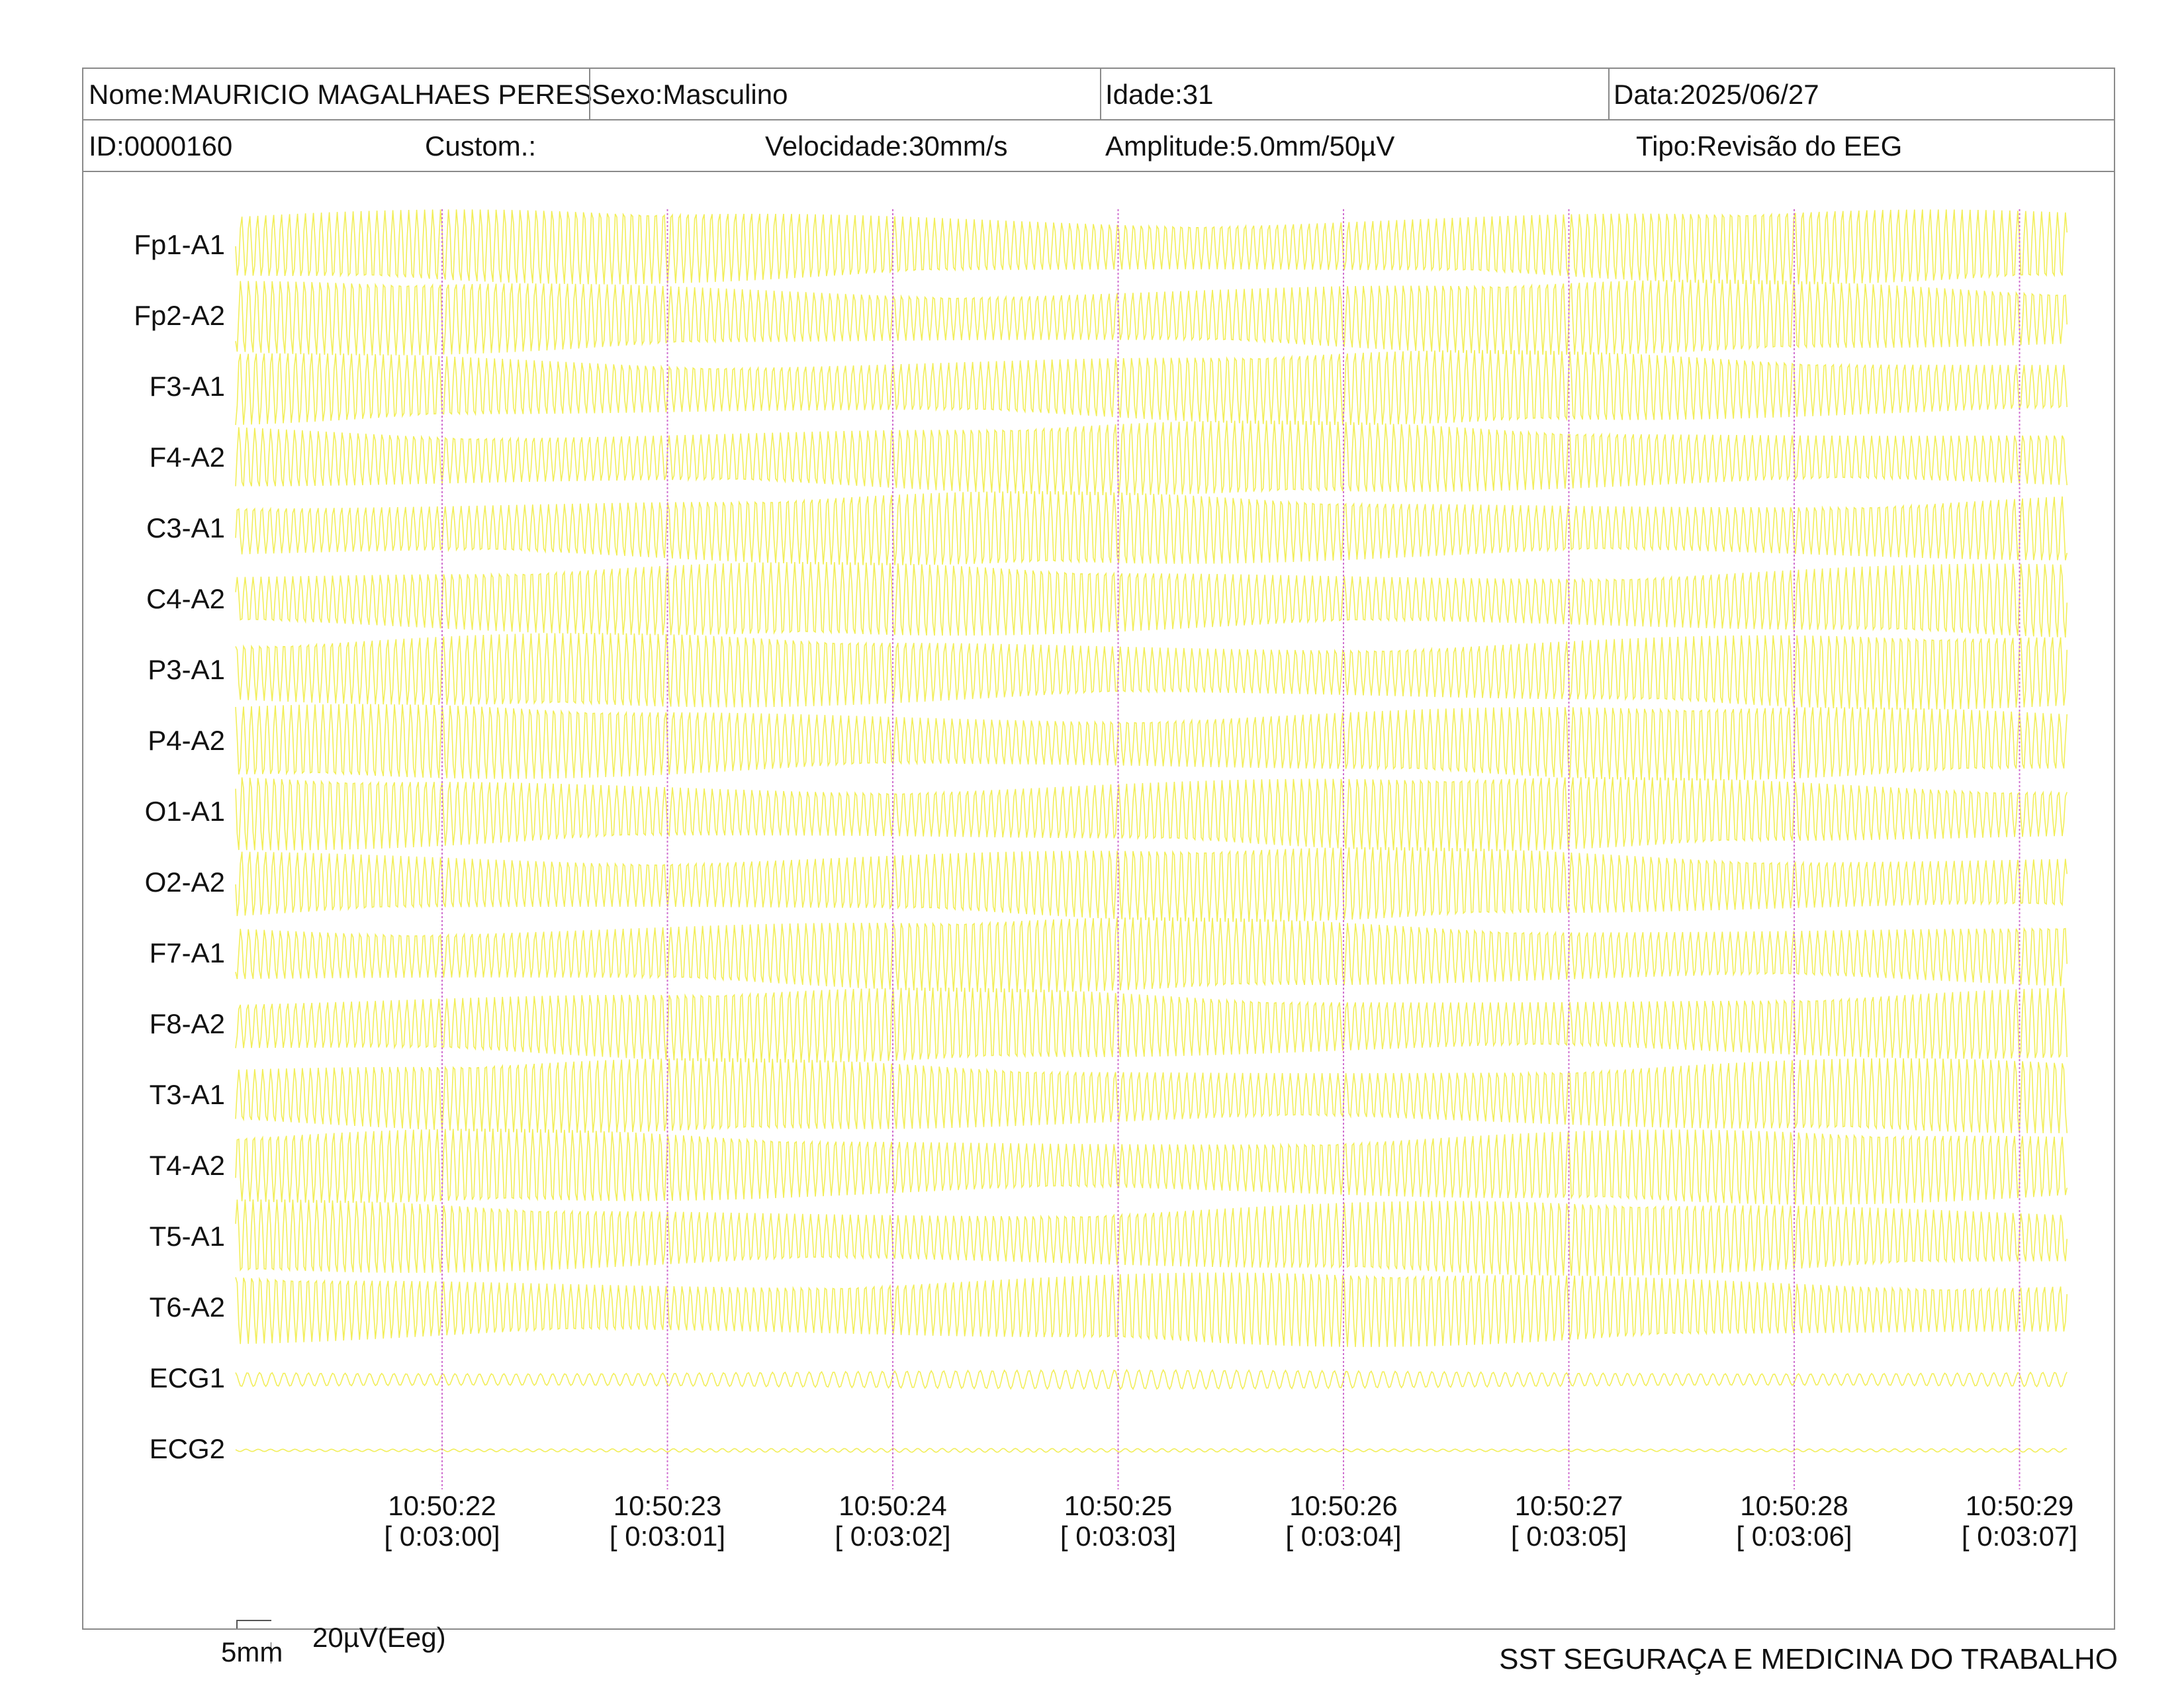 The height and width of the screenshot is (1688, 2184). What do you see at coordinates (186, 527) in the screenshot?
I see `channel-label: C3-A1` at bounding box center [186, 527].